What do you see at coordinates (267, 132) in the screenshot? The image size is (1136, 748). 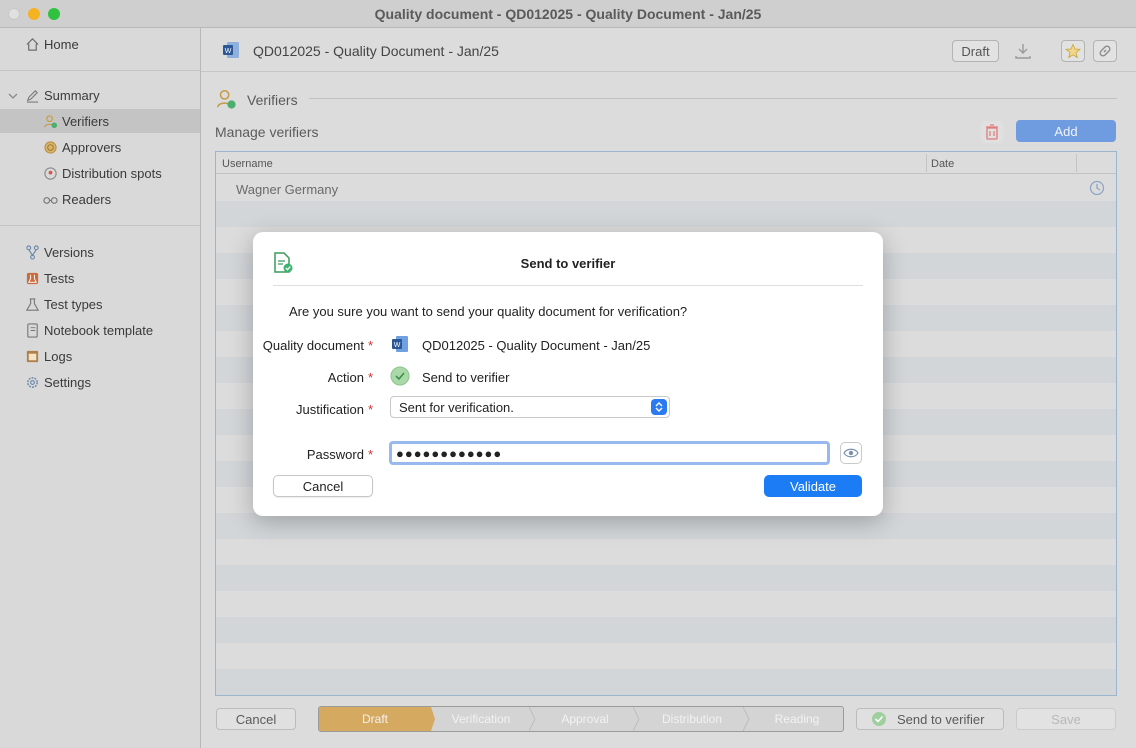 I see `manage-verifiers-label: Manage verifiers` at bounding box center [267, 132].